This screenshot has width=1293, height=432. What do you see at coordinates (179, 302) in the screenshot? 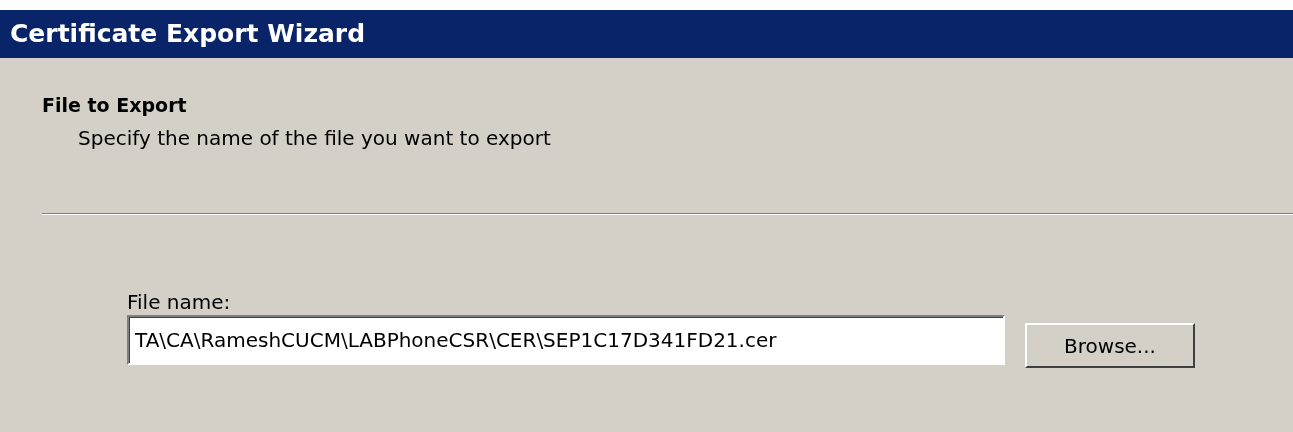
I see `field-label: File name:` at bounding box center [179, 302].